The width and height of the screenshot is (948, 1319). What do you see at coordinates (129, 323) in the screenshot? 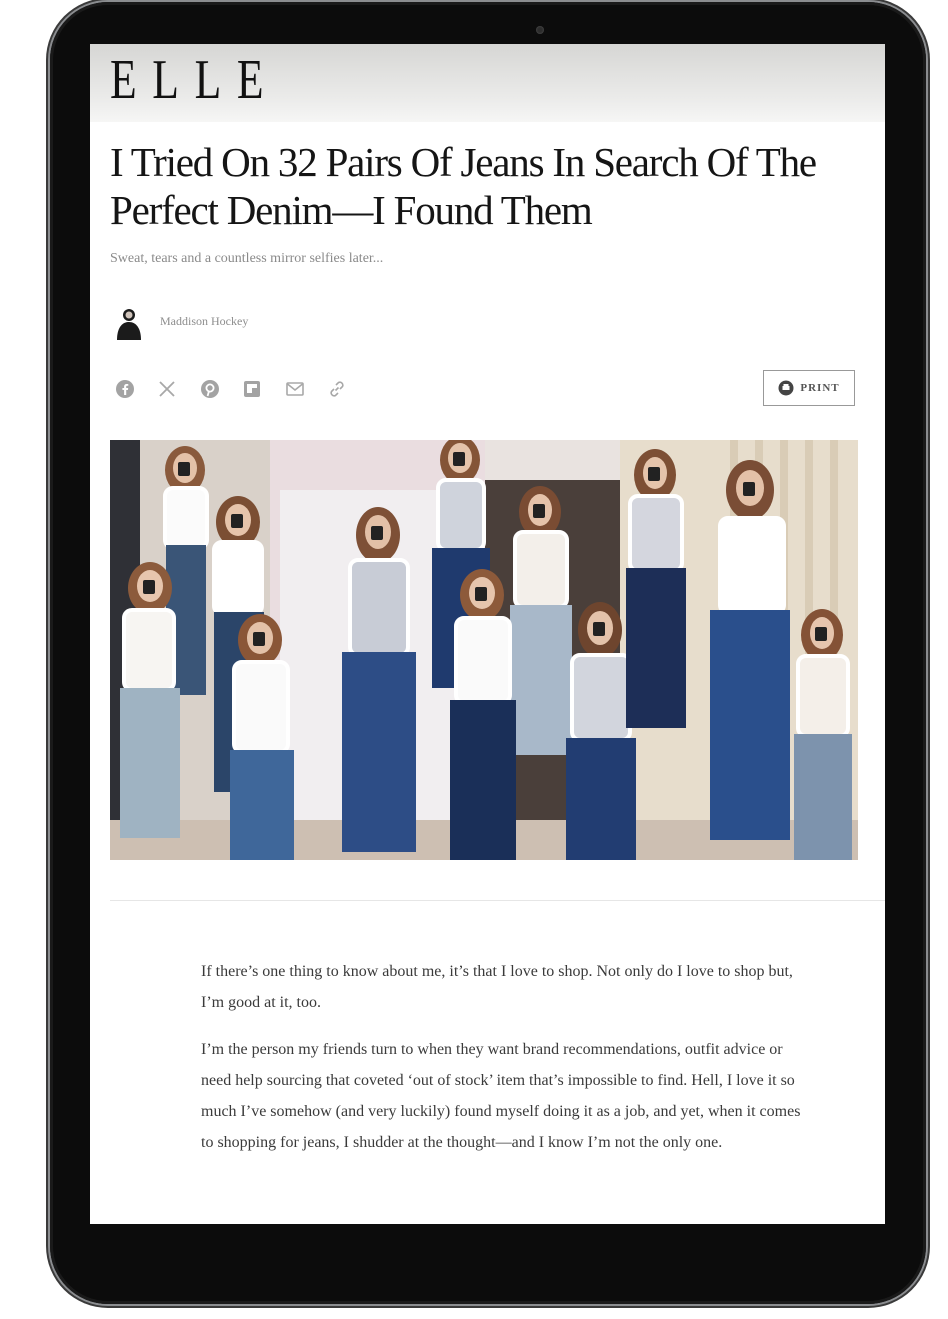
I see `author-avatar` at bounding box center [129, 323].